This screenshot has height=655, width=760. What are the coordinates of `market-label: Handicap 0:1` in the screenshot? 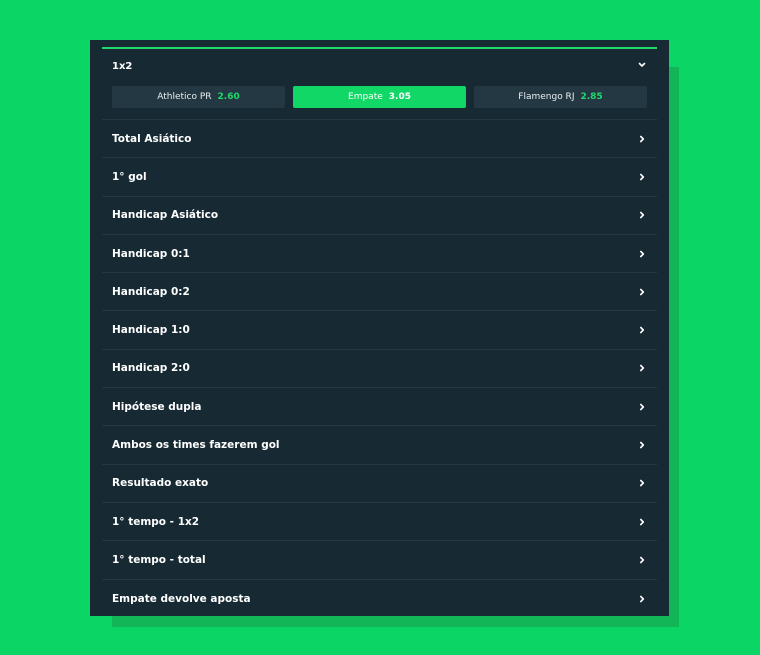 It's located at (151, 253).